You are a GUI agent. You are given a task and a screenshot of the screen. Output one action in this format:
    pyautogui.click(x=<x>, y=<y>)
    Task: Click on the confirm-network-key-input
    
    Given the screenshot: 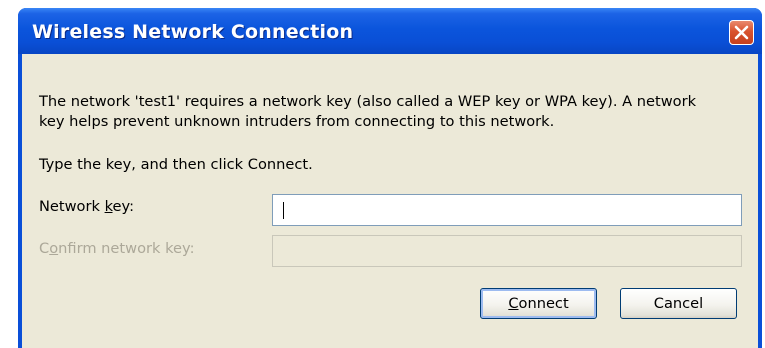 What is the action you would take?
    pyautogui.click(x=507, y=251)
    